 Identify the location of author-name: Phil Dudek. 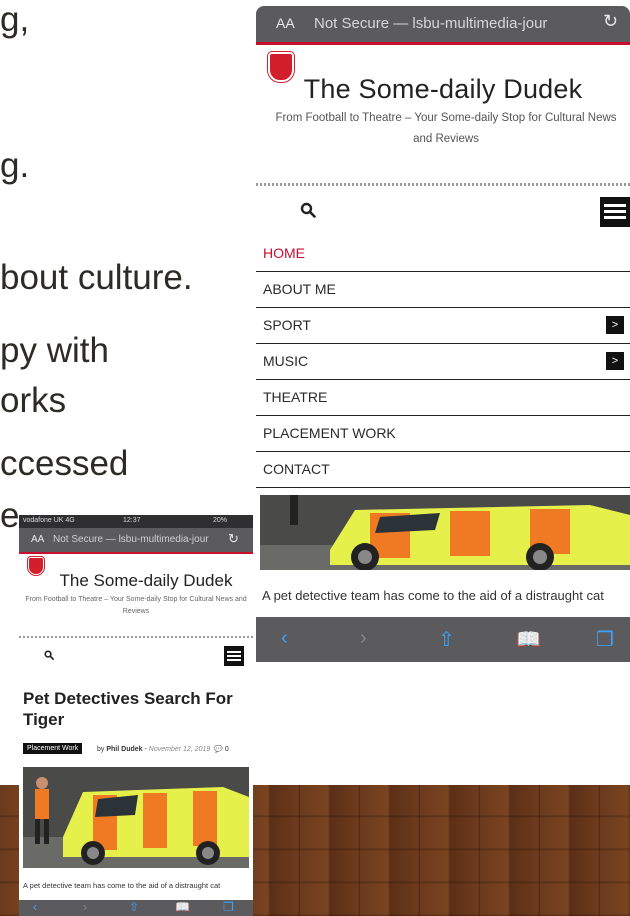
(124, 749).